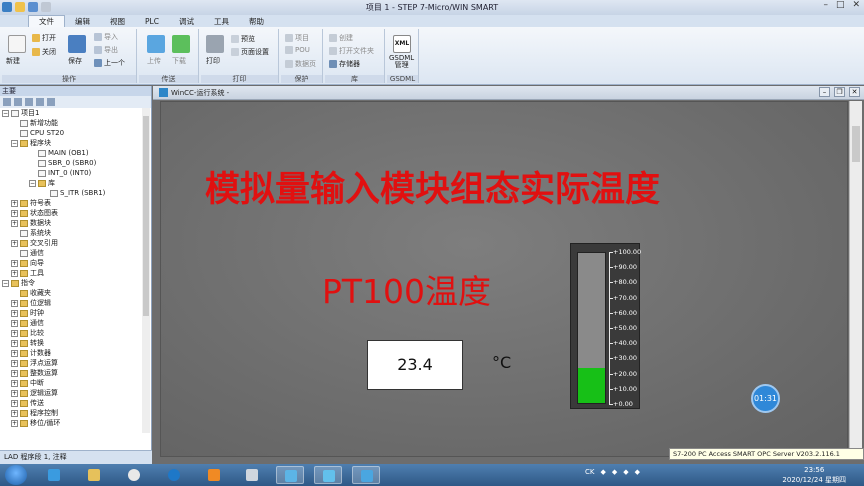 The image size is (864, 486). Describe the element at coordinates (156, 44) in the screenshot. I see `upload-icon` at that location.